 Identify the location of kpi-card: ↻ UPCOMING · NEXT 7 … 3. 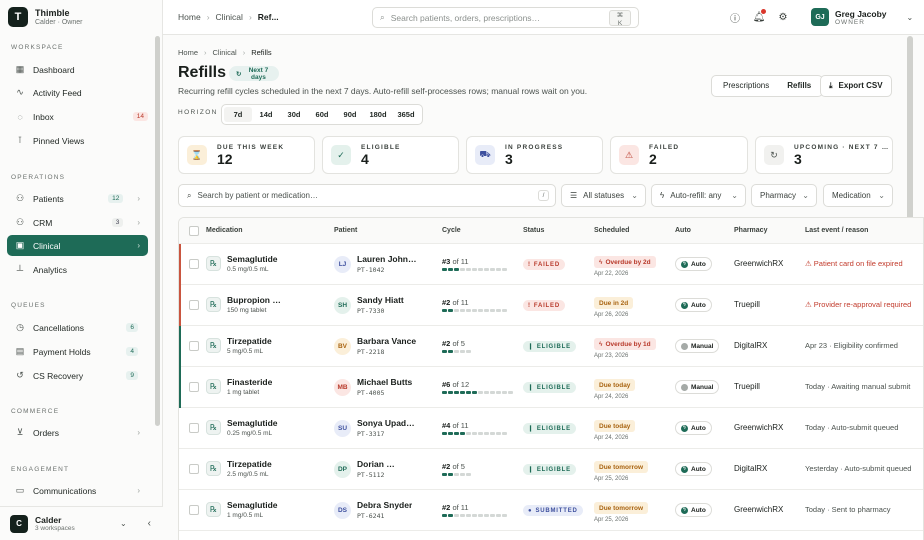
(824, 155).